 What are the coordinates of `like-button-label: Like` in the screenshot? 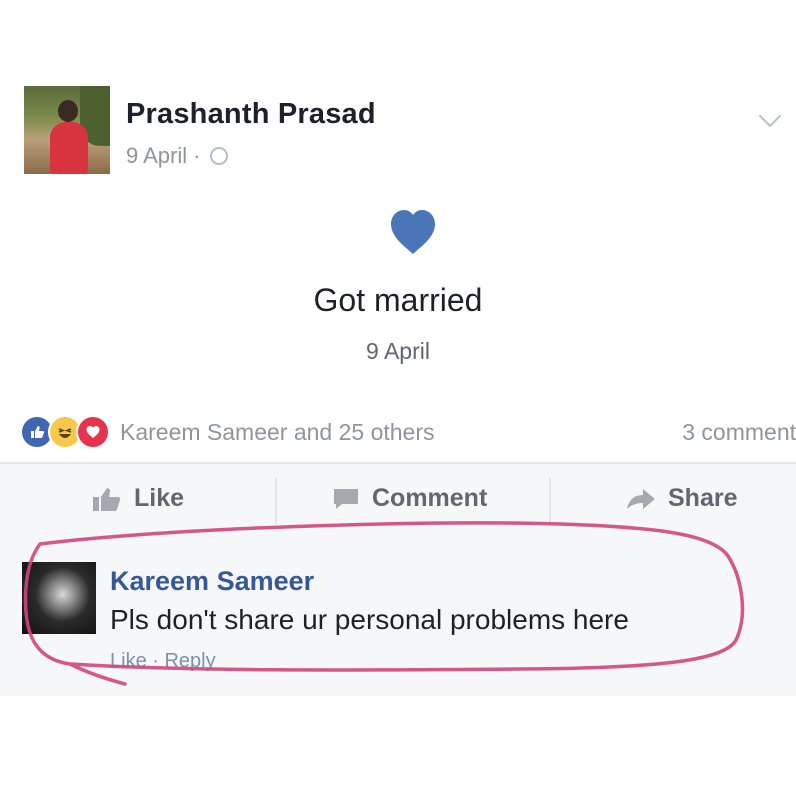 It's located at (159, 498).